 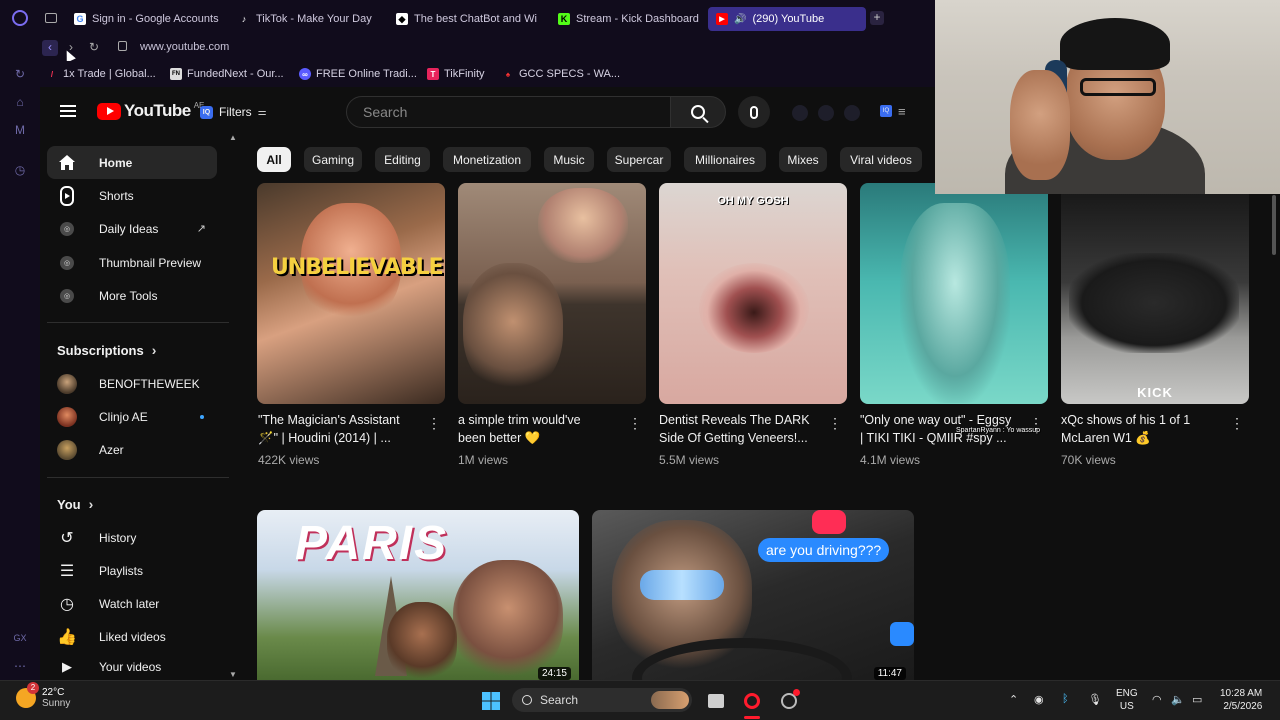 I want to click on tab-tiktok: ♪ TikTok - Make Your Day, so click(x=305, y=19).